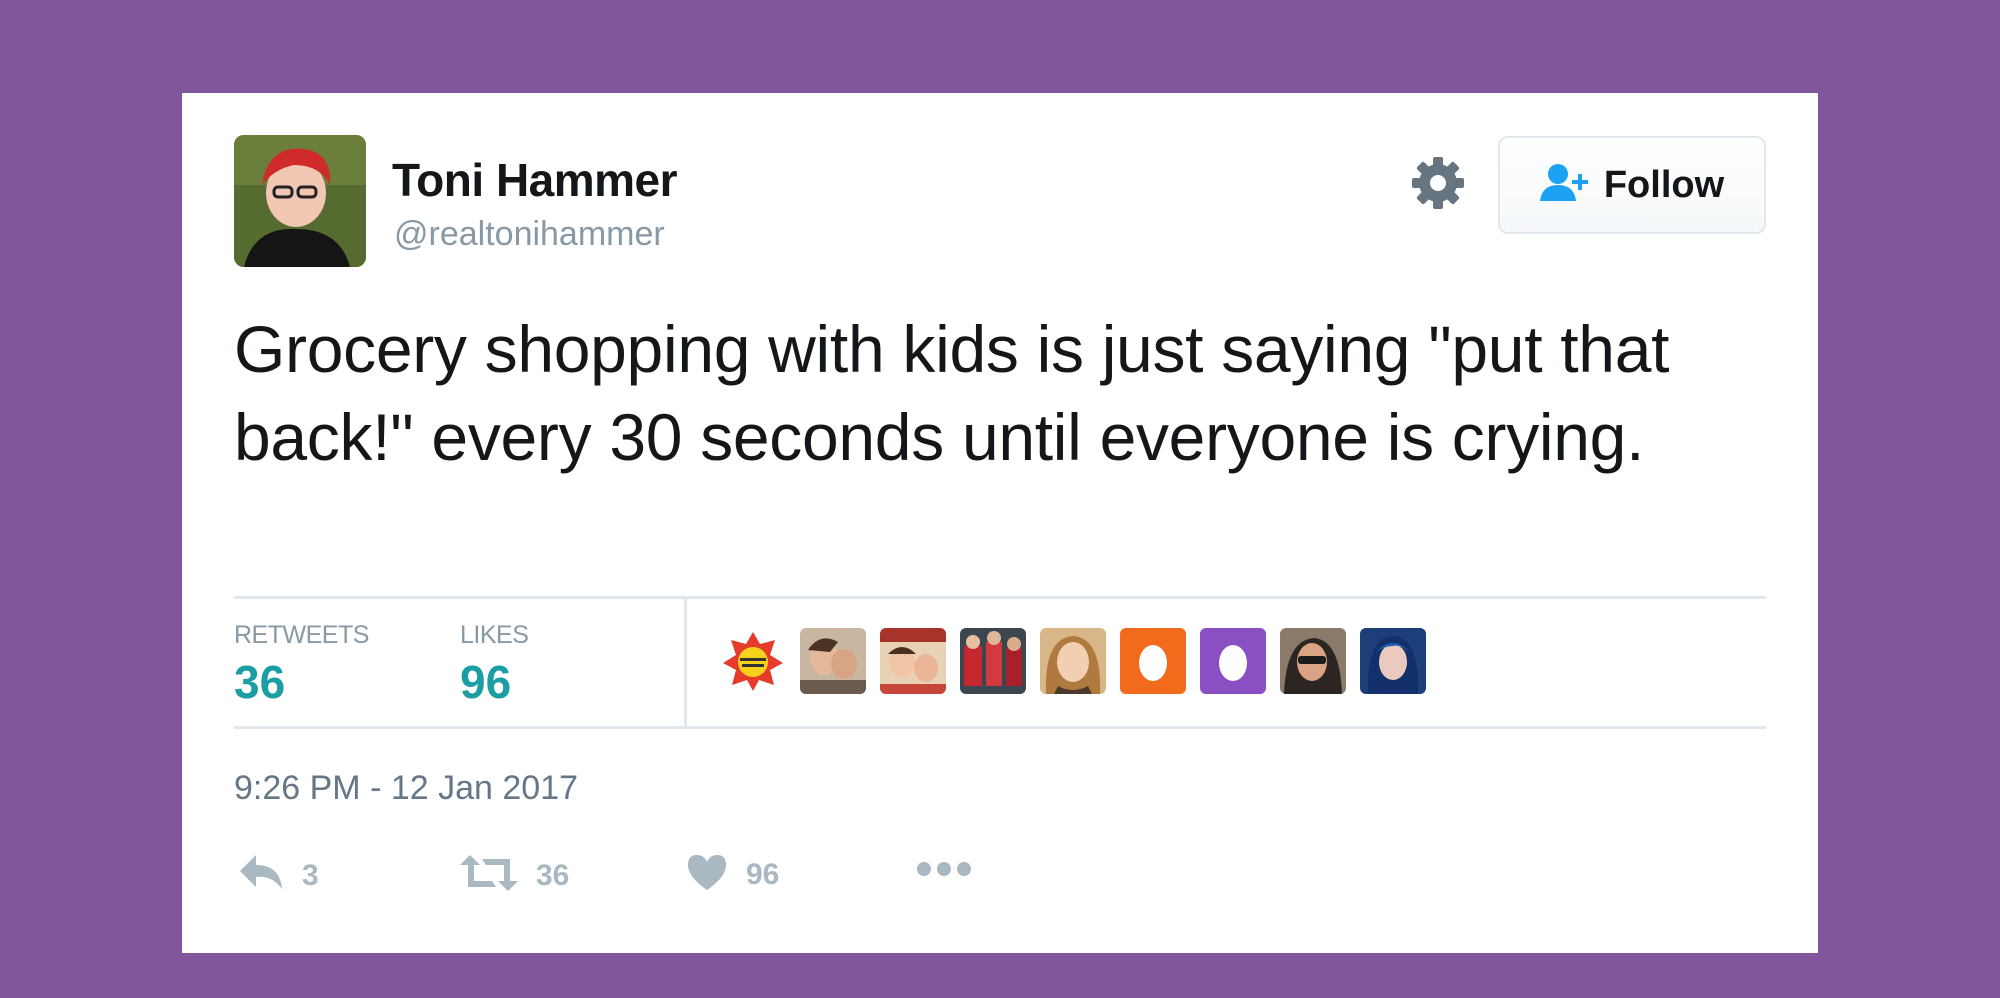 The height and width of the screenshot is (998, 2000). Describe the element at coordinates (259, 682) in the screenshot. I see `retweets-count: 36` at that location.